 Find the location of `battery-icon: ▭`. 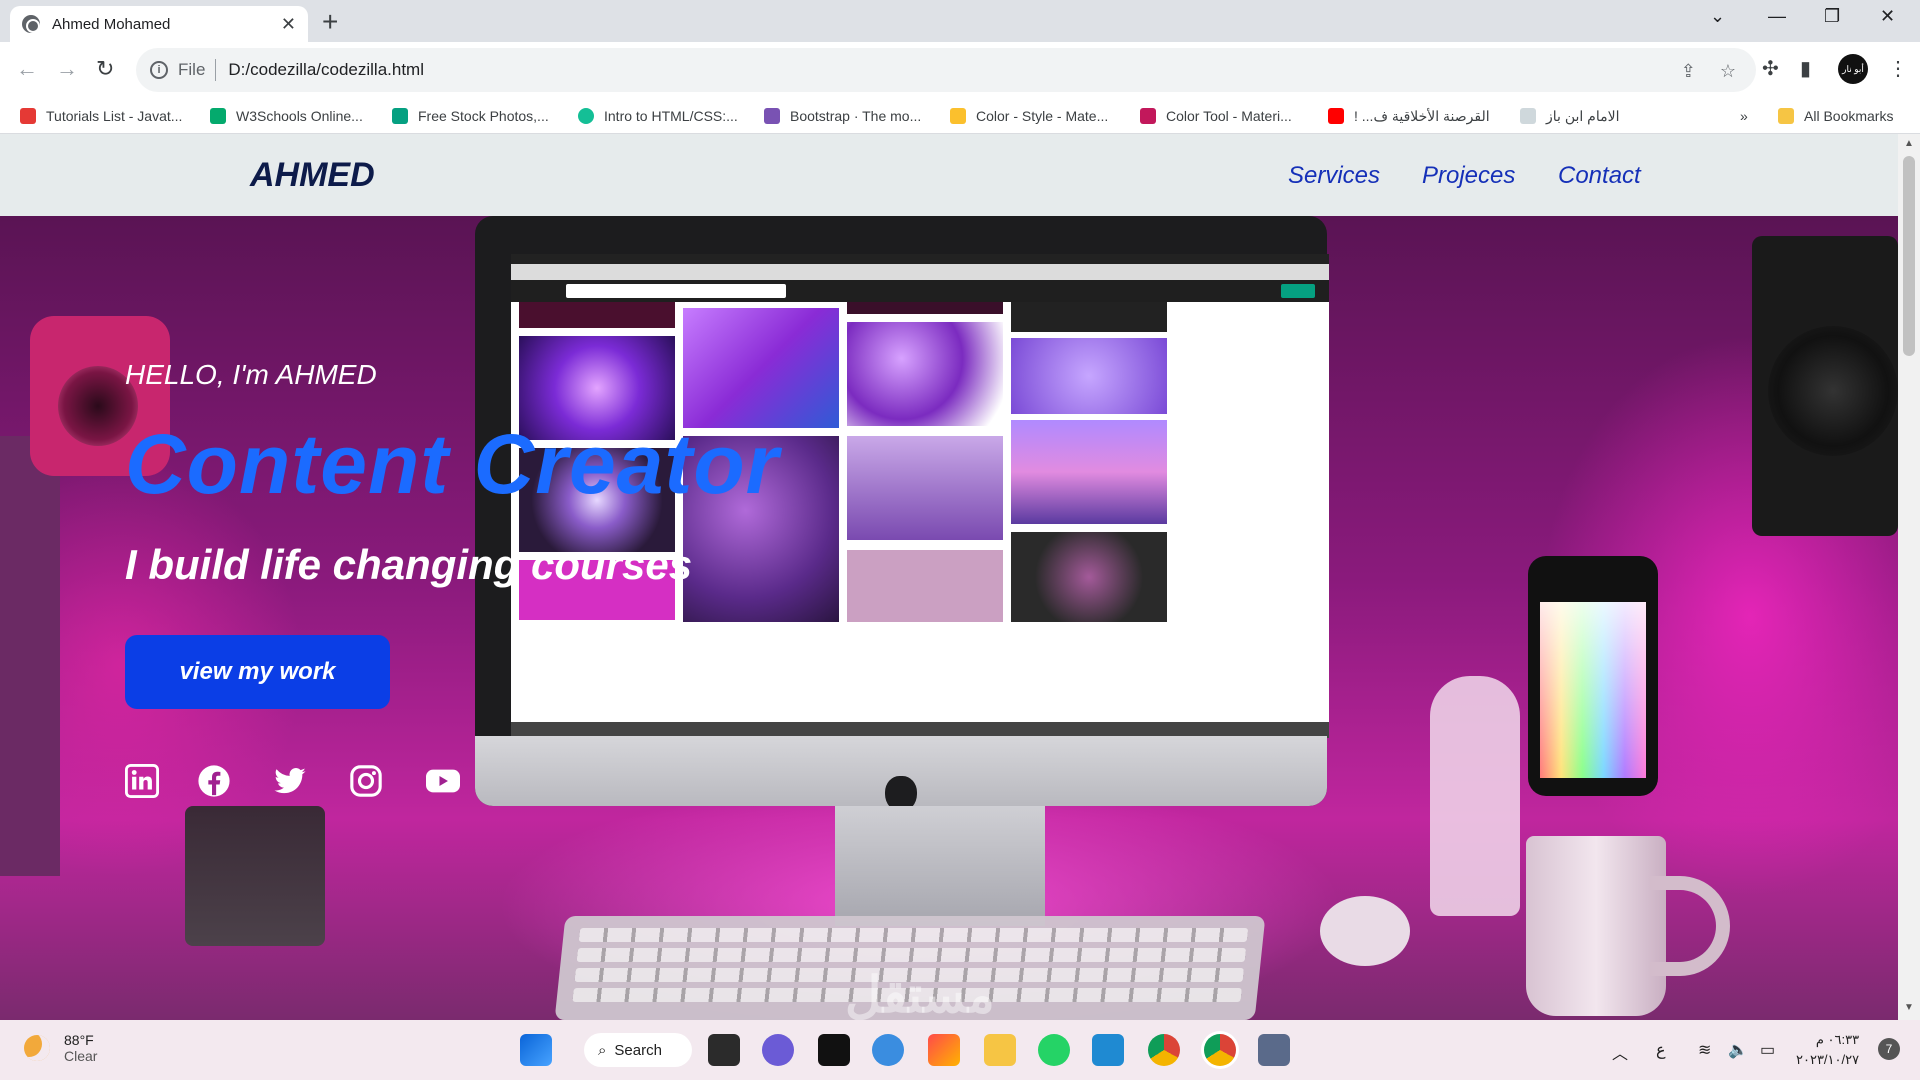

battery-icon: ▭ is located at coordinates (1767, 1050).